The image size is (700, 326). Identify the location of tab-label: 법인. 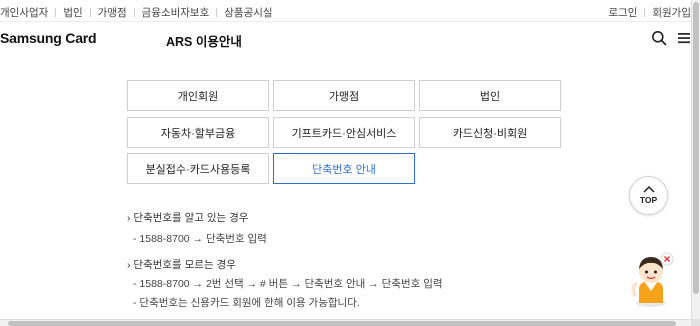
(490, 96).